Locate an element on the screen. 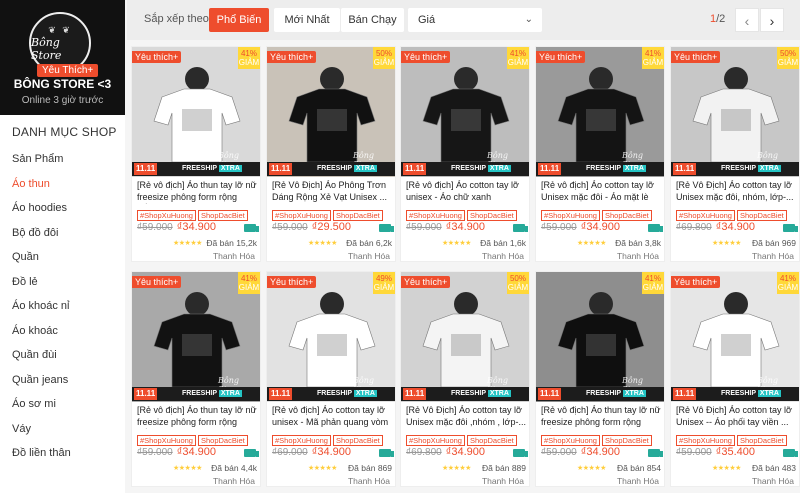 The height and width of the screenshot is (493, 800). chevron-right-icon: › is located at coordinates (772, 21).